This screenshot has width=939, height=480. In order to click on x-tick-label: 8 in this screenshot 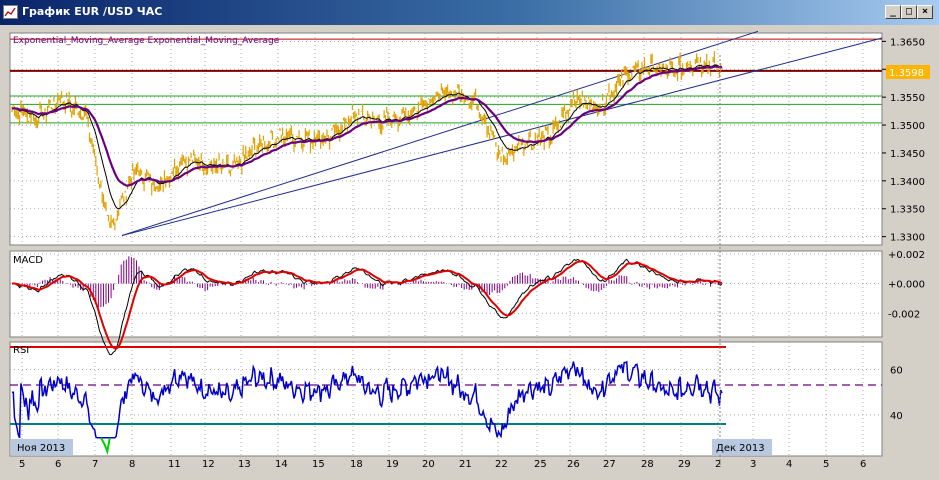, I will do `click(132, 464)`.